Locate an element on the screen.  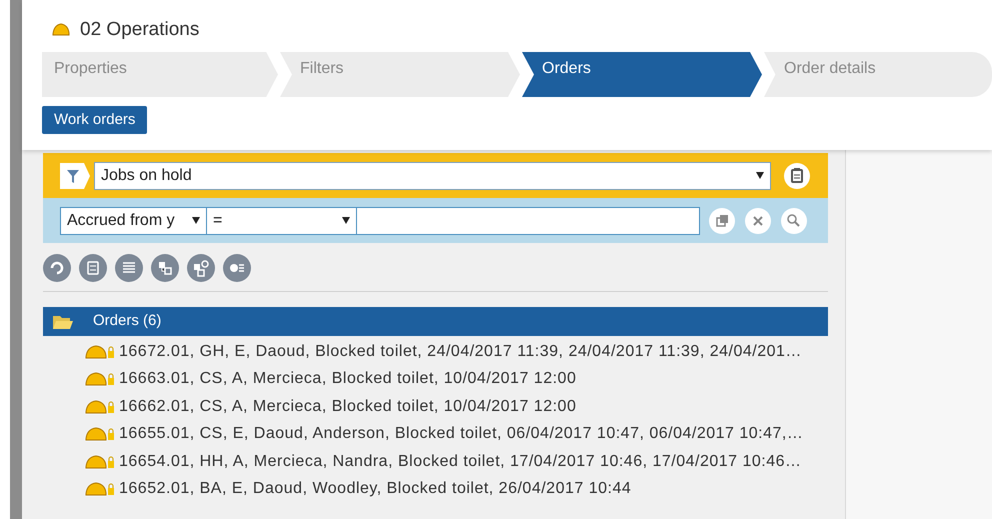
caret-icon is located at coordinates (760, 175).